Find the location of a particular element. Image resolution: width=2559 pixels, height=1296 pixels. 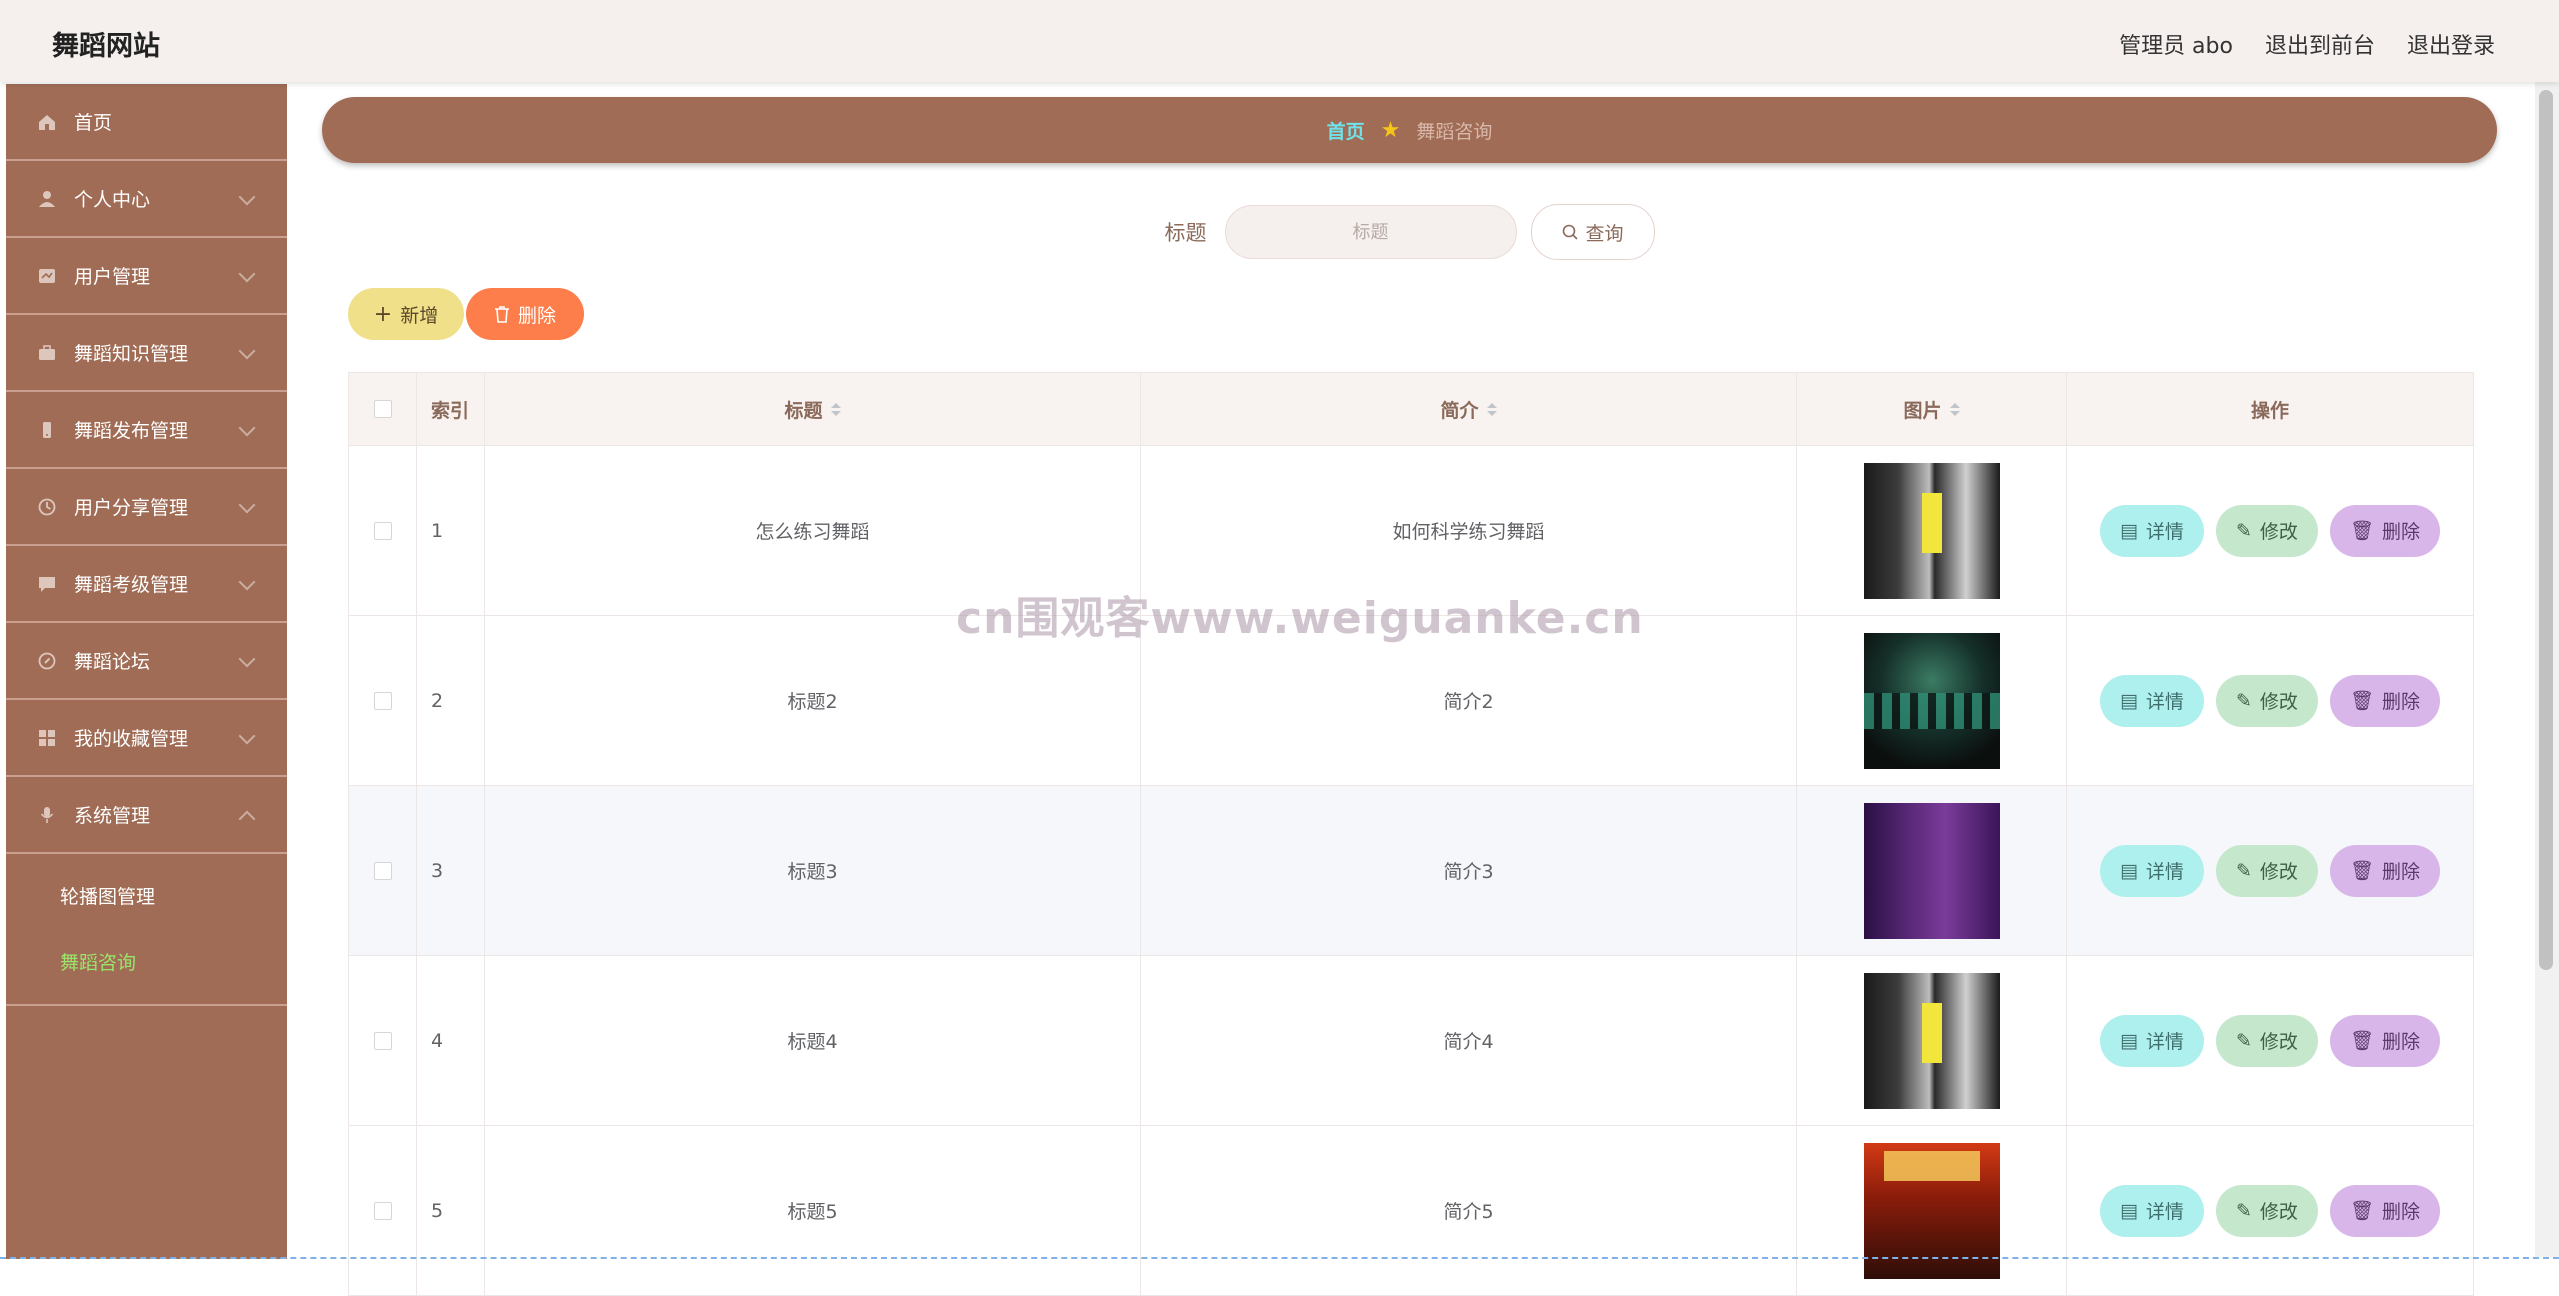

sidebar-item-dance-exam: 舞蹈考级管理 is located at coordinates (146, 584).